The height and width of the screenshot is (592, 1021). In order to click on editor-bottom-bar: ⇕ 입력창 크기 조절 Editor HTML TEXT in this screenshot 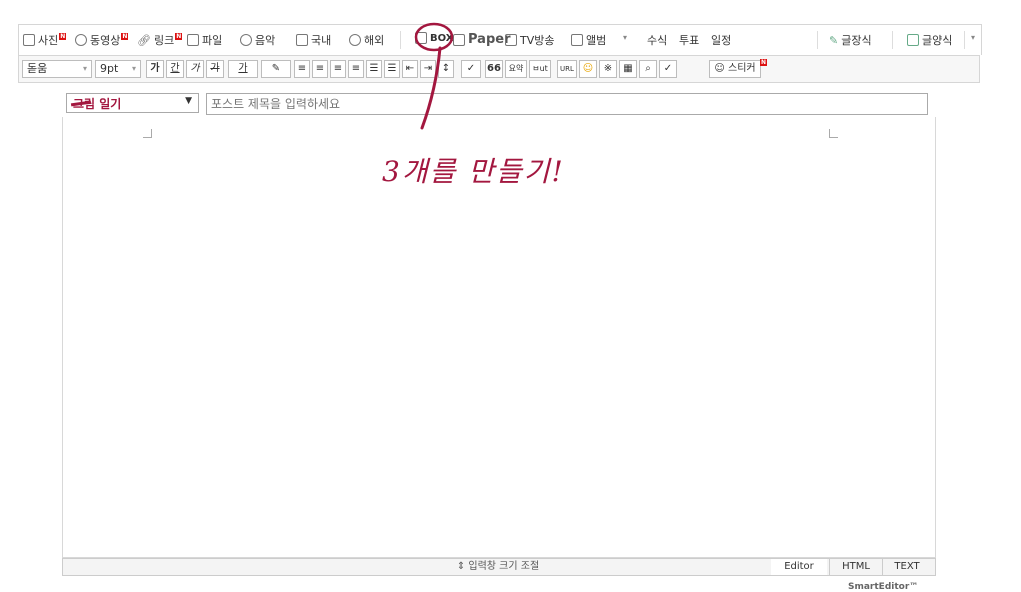, I will do `click(499, 567)`.